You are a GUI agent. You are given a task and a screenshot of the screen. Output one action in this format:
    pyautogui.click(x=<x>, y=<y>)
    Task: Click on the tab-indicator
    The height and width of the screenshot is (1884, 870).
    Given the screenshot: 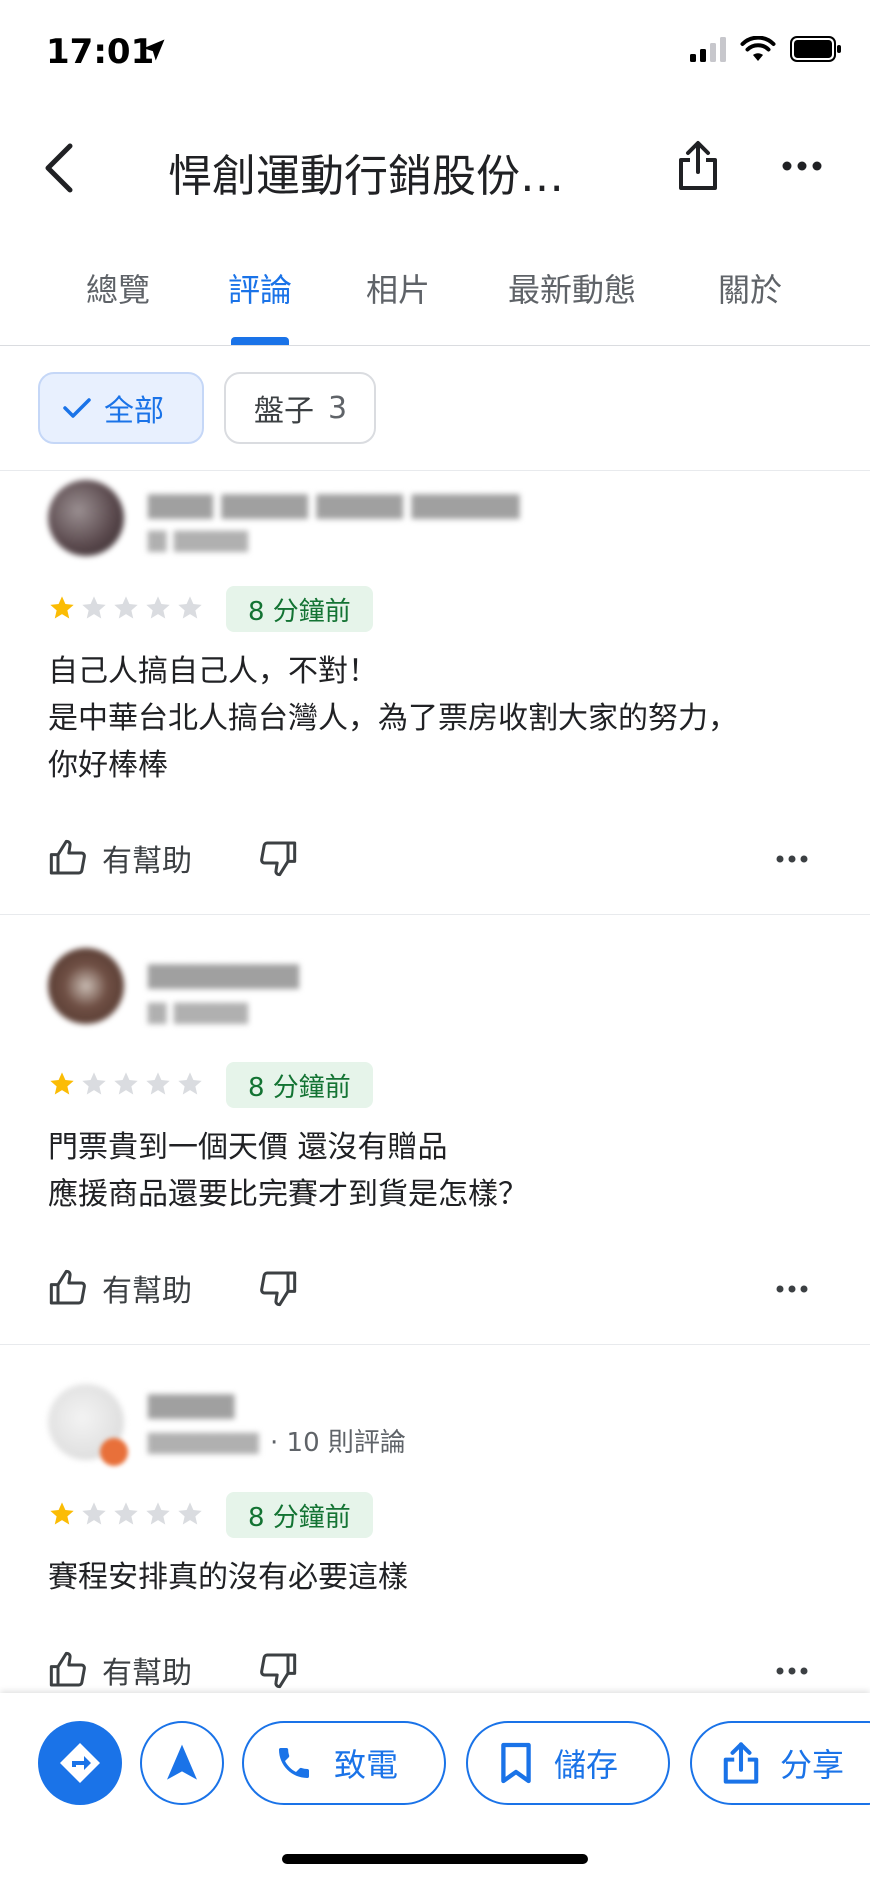 What is the action you would take?
    pyautogui.click(x=260, y=341)
    